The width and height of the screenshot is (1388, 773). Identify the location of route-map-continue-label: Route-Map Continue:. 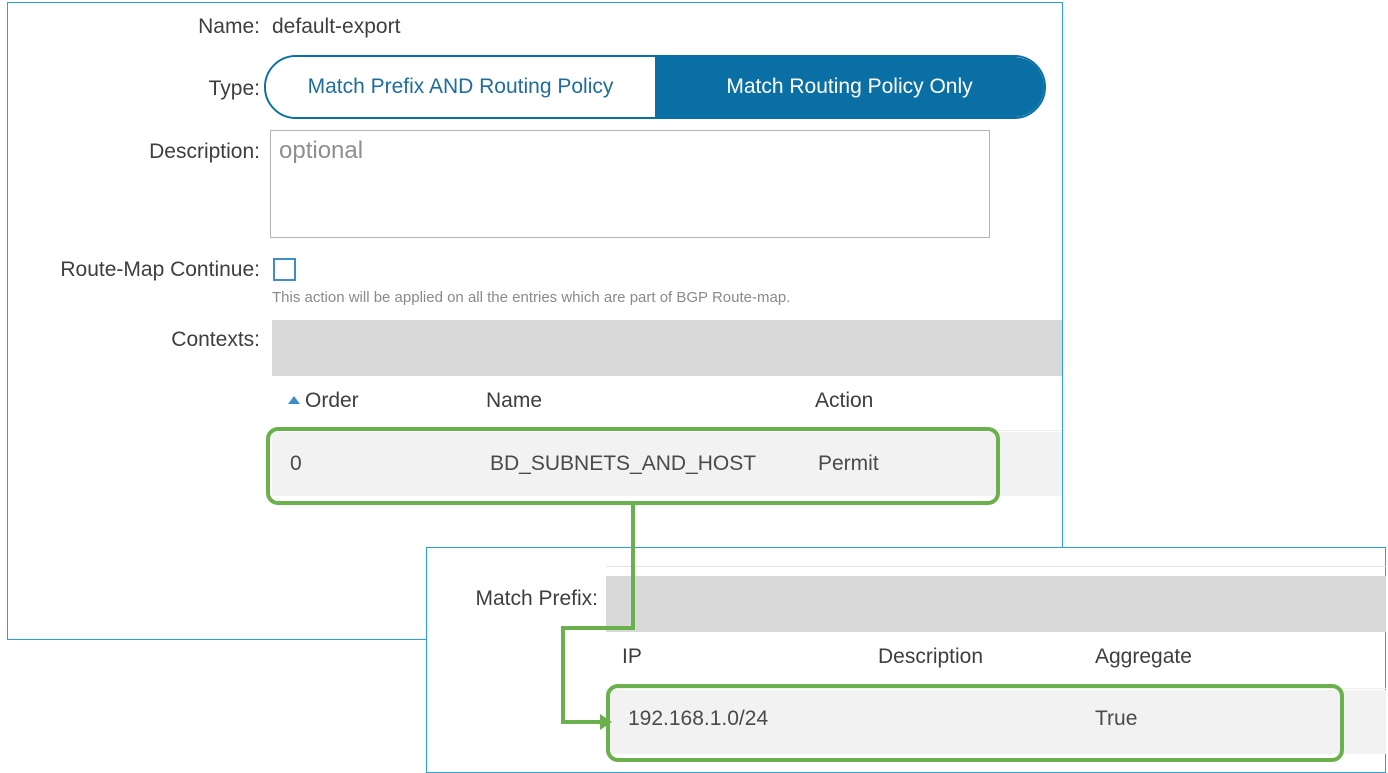
(160, 269).